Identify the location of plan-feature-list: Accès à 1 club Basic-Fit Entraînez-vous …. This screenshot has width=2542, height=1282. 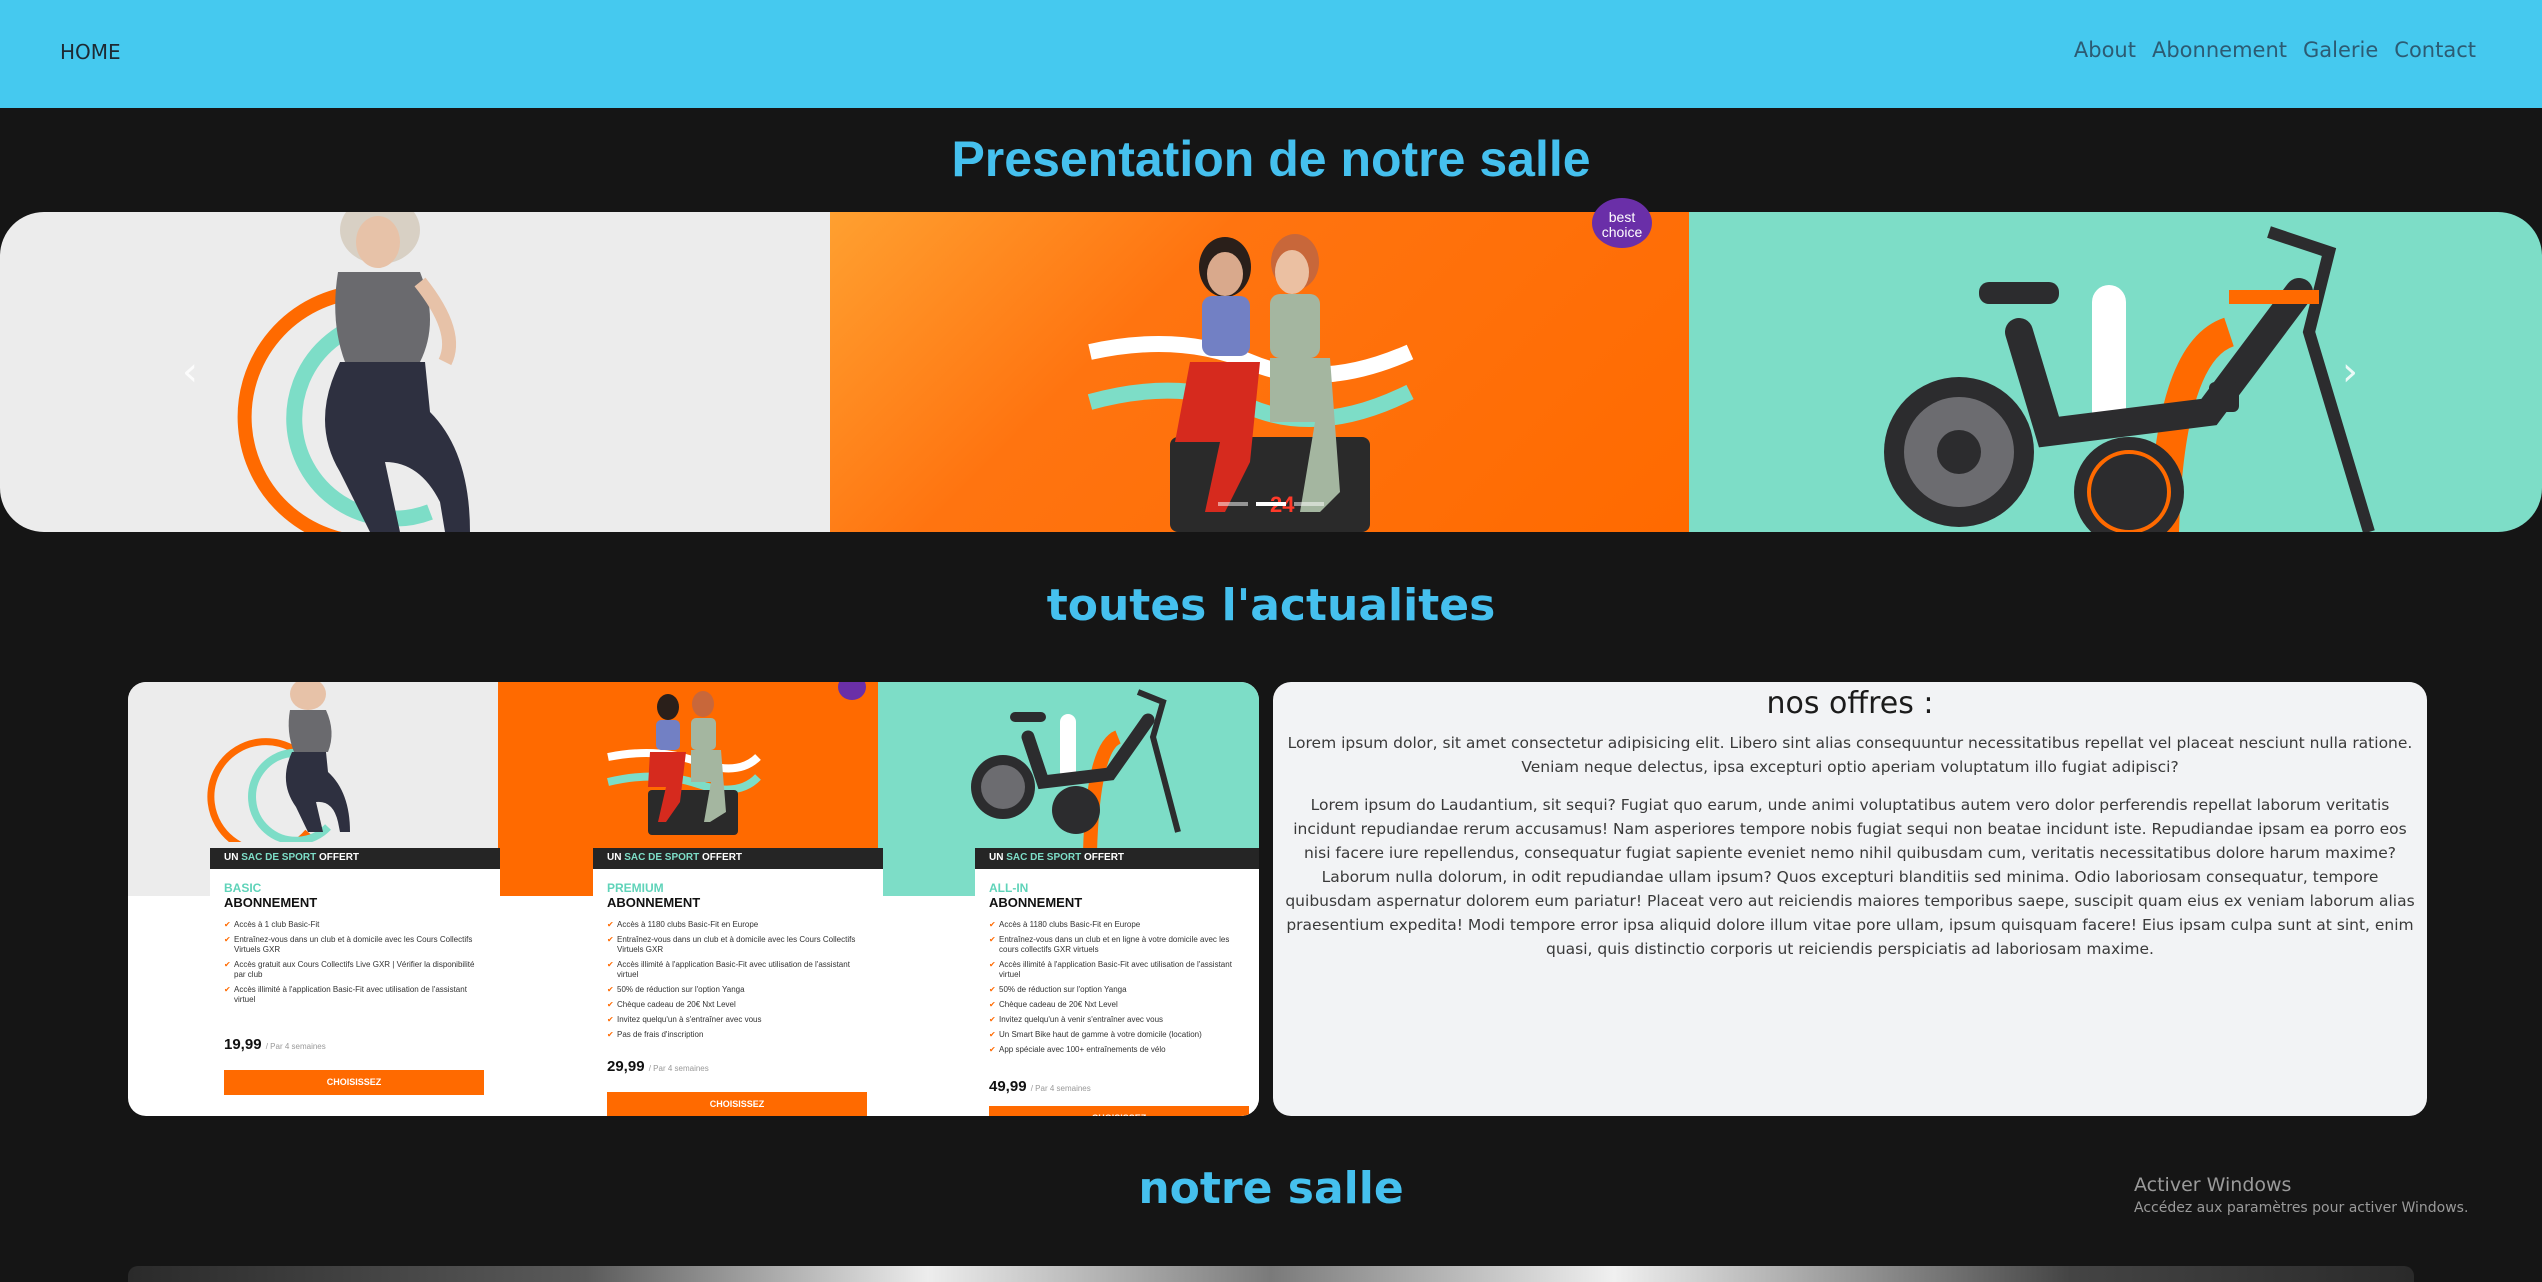
(355, 962).